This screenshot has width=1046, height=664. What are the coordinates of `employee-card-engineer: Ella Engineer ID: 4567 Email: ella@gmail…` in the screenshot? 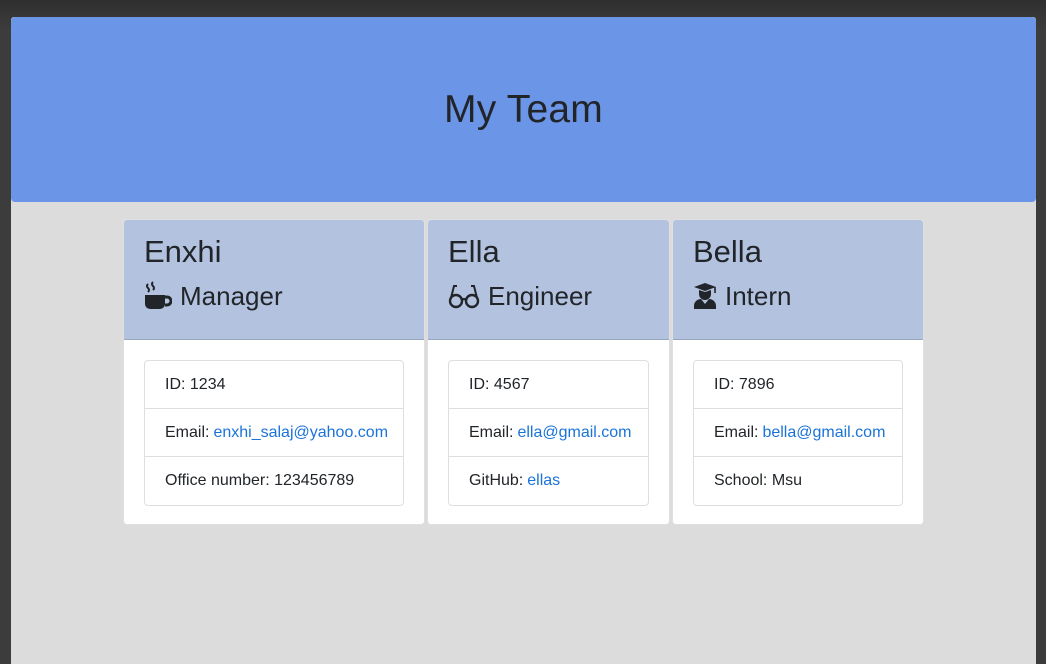 It's located at (548, 372).